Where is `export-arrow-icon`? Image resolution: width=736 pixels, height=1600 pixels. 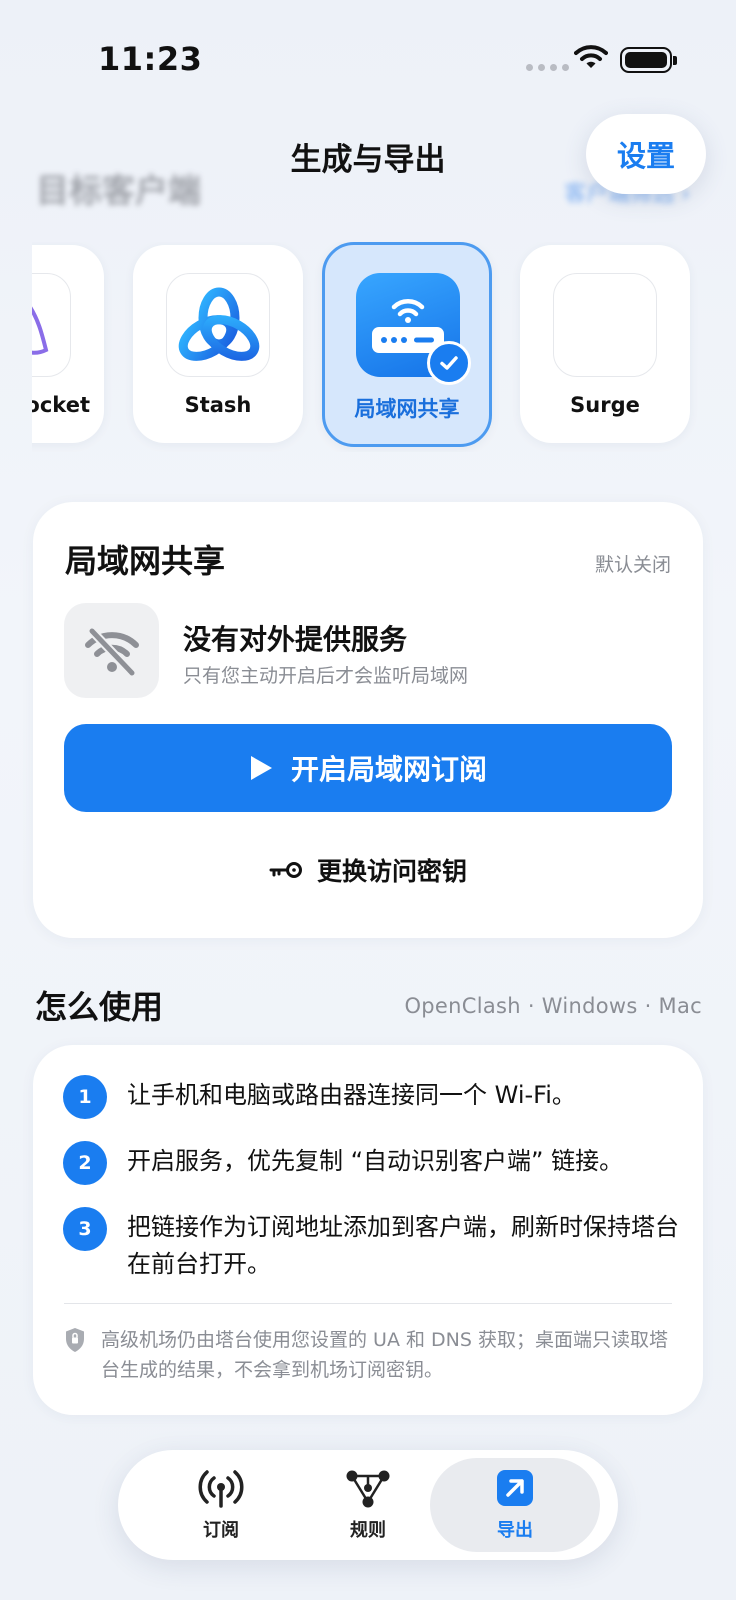 export-arrow-icon is located at coordinates (515, 1488).